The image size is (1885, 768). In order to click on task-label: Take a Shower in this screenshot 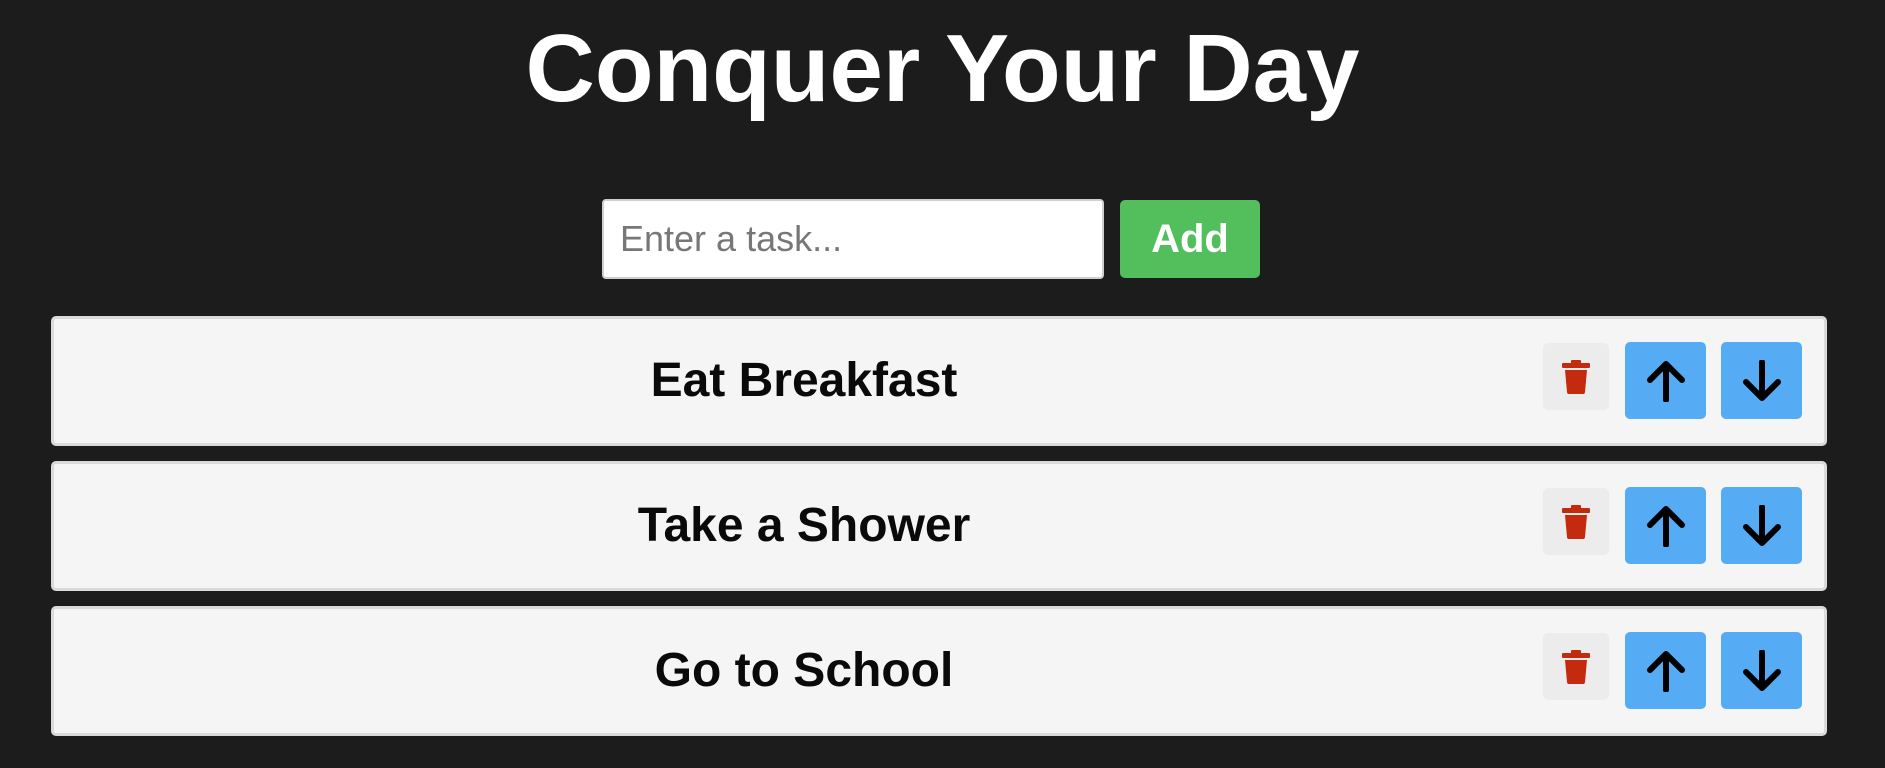, I will do `click(804, 525)`.